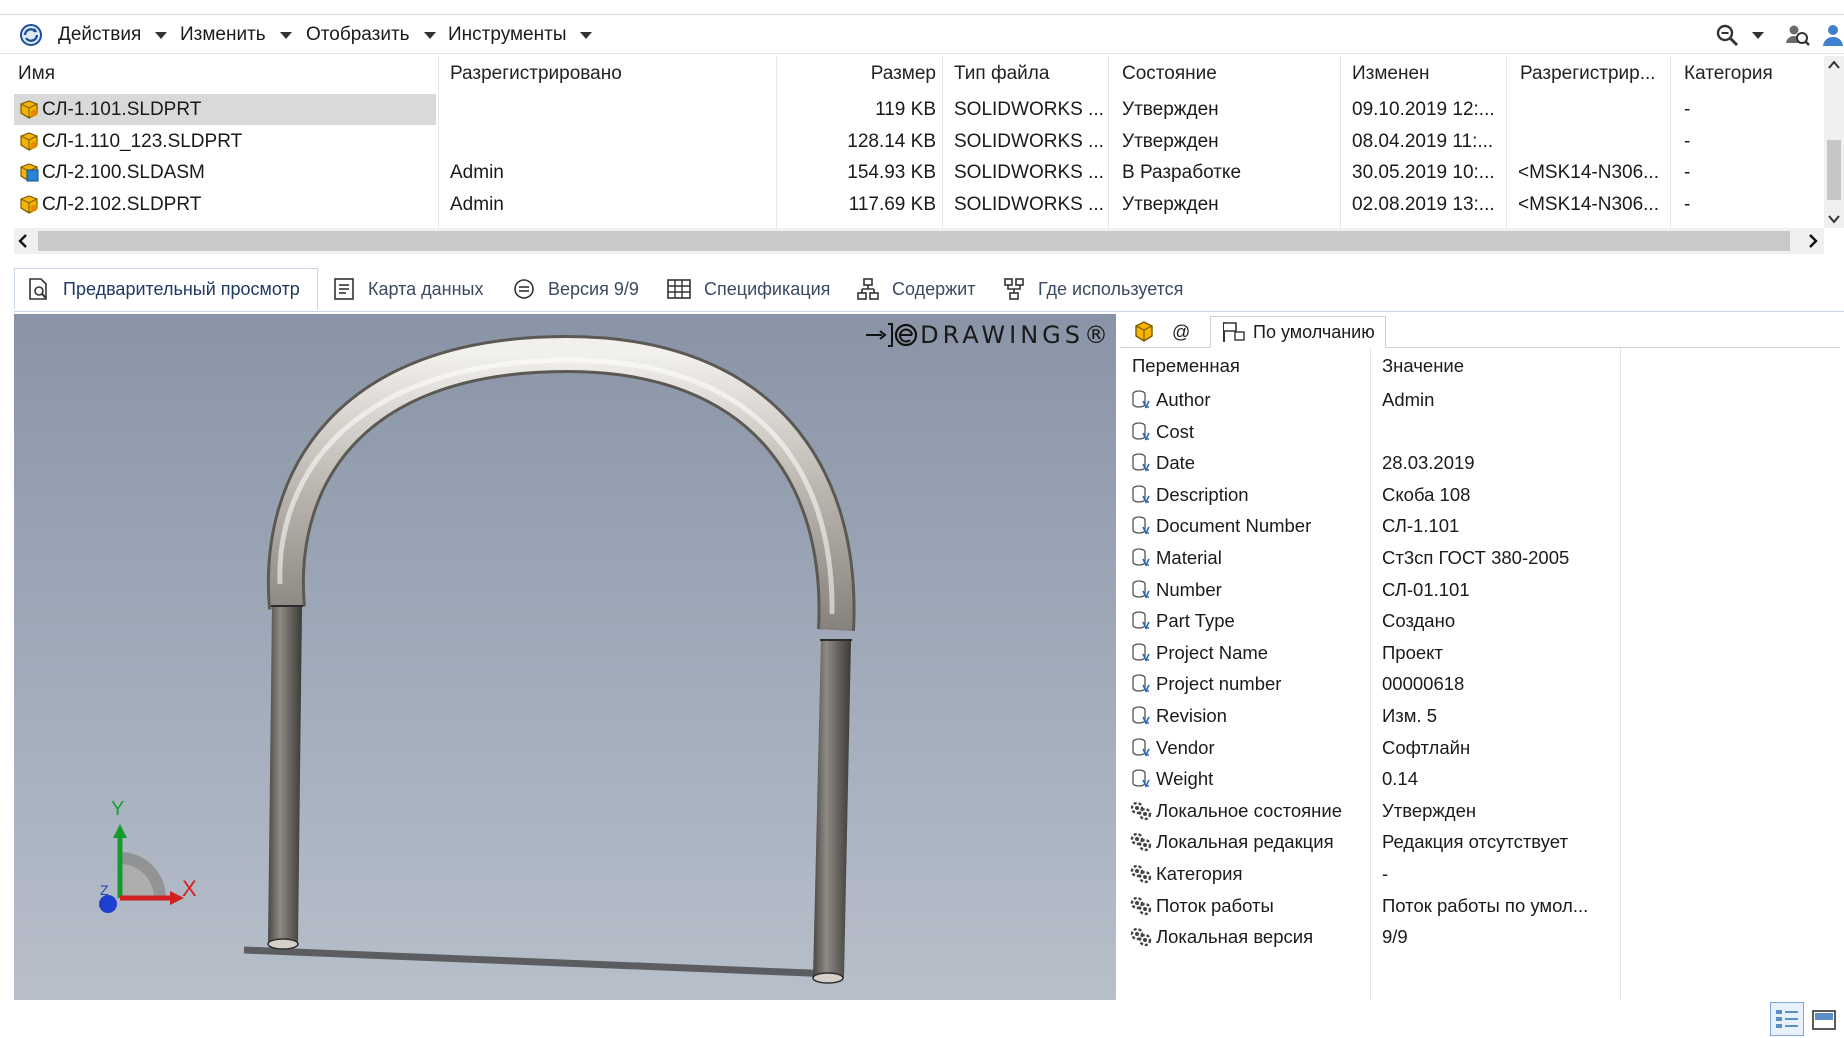 The height and width of the screenshot is (1038, 1844). I want to click on property-row: Cost, so click(1480, 432).